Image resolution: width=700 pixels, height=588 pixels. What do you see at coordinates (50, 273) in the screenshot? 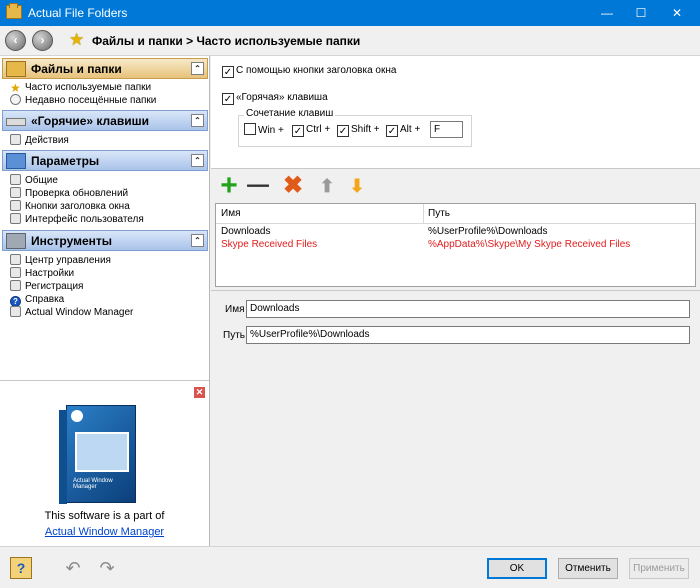
I see `sidebar-item-label: Настройки` at bounding box center [50, 273].